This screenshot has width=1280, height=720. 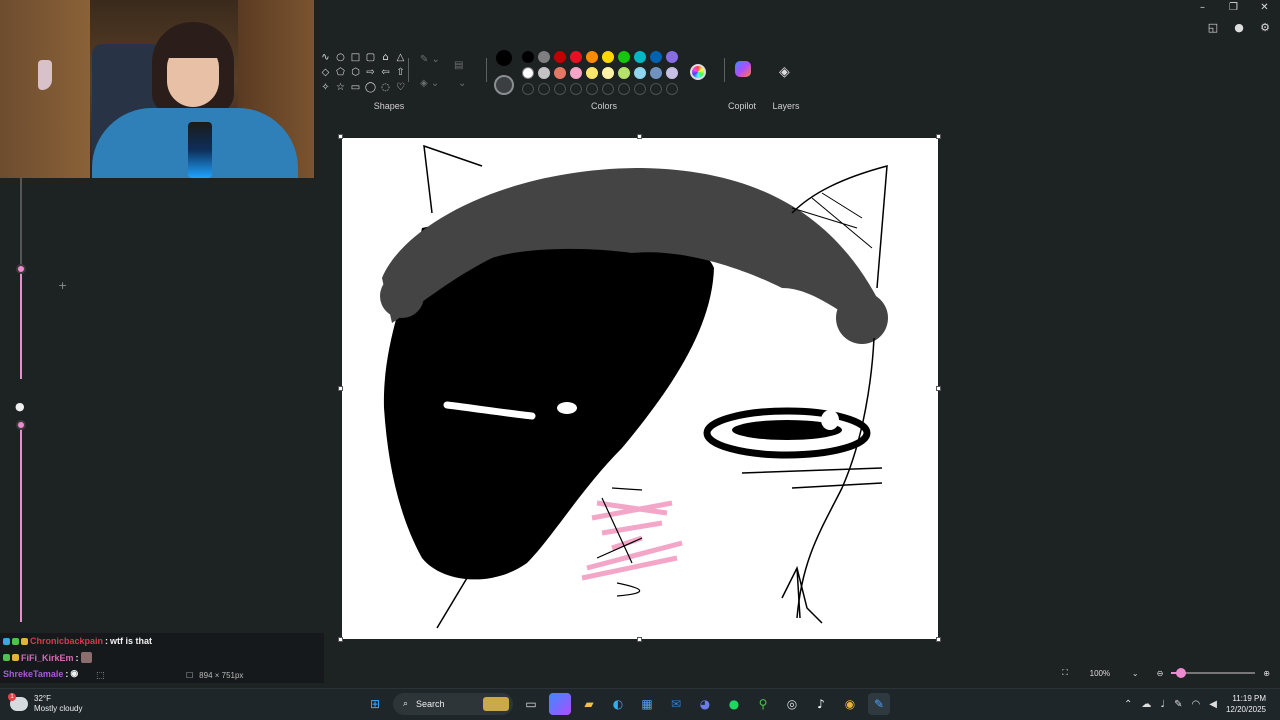 What do you see at coordinates (1213, 27) in the screenshot?
I see `share-icon: ◱` at bounding box center [1213, 27].